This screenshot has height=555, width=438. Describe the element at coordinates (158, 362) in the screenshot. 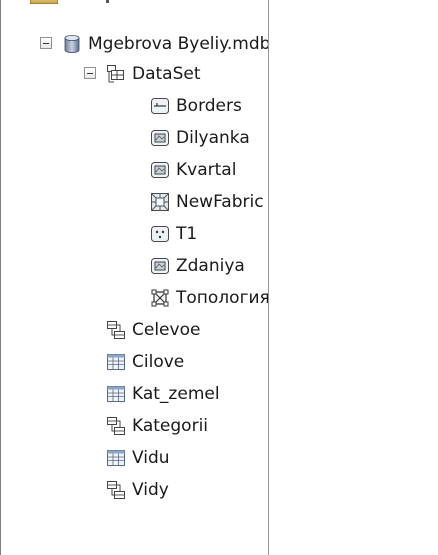

I see `tree-item-label: Cilove` at that location.